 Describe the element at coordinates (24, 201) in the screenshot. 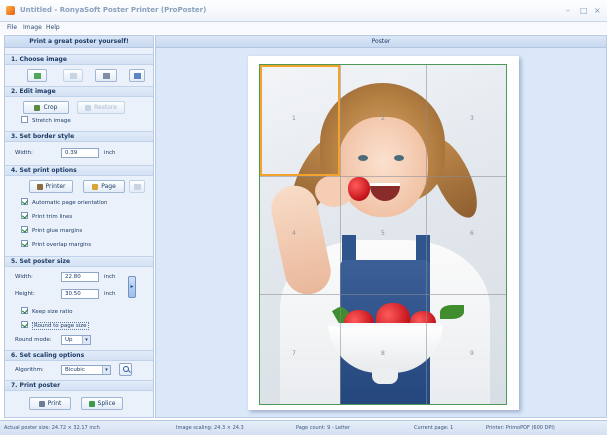

I see `auto-orientation-check` at that location.